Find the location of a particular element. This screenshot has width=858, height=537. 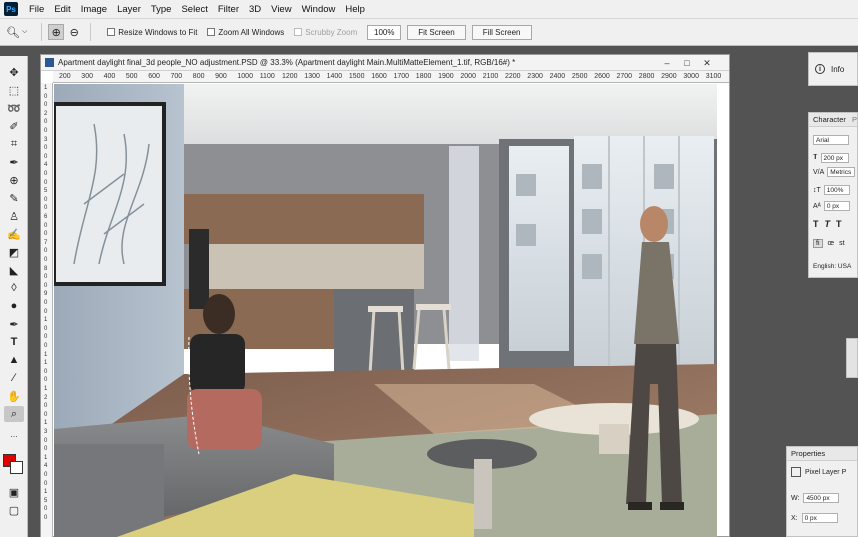

paragraph-tab-label: P is located at coordinates (854, 119).